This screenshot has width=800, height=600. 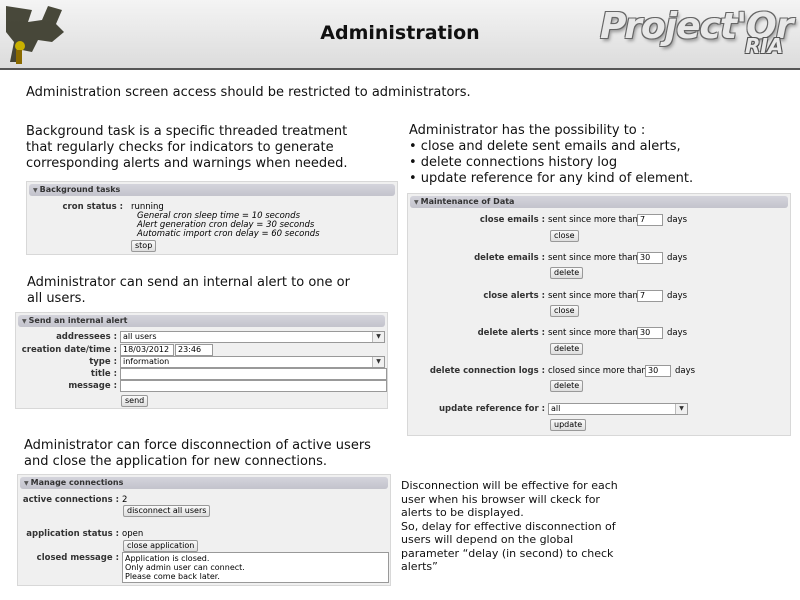 What do you see at coordinates (509, 258) in the screenshot?
I see `delete-emails-label: delete emails :` at bounding box center [509, 258].